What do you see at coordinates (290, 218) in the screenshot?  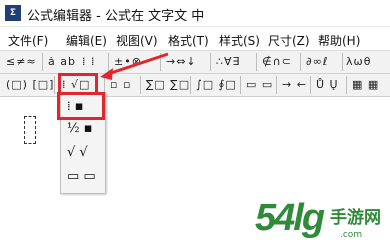 I see `watermark-brand: 54lg` at bounding box center [290, 218].